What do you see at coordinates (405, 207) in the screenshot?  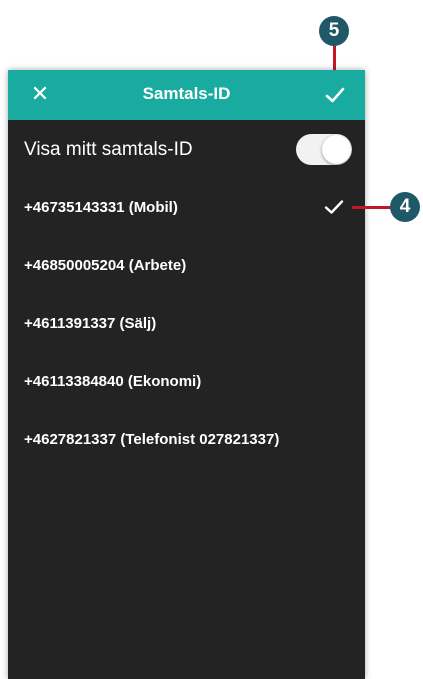 I see `callout-badge-4: 4` at bounding box center [405, 207].